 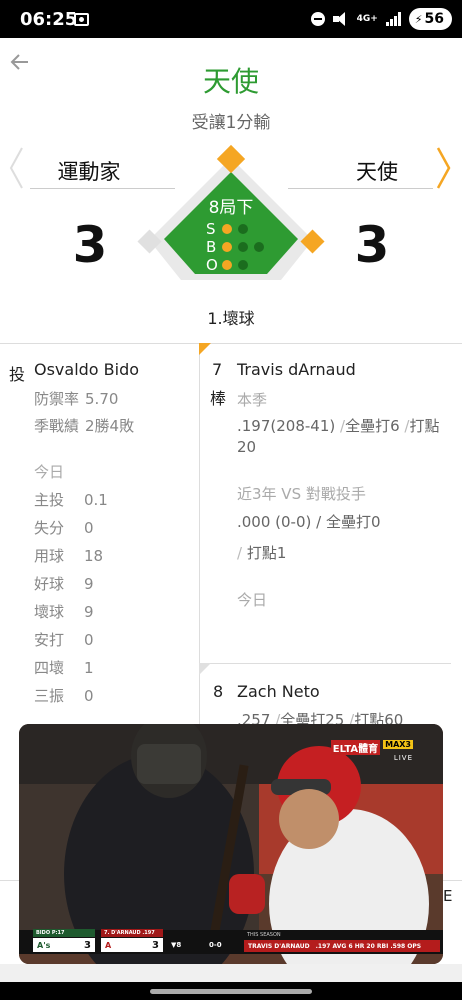 I want to click on ticker-away: A's 3, so click(x=64, y=945).